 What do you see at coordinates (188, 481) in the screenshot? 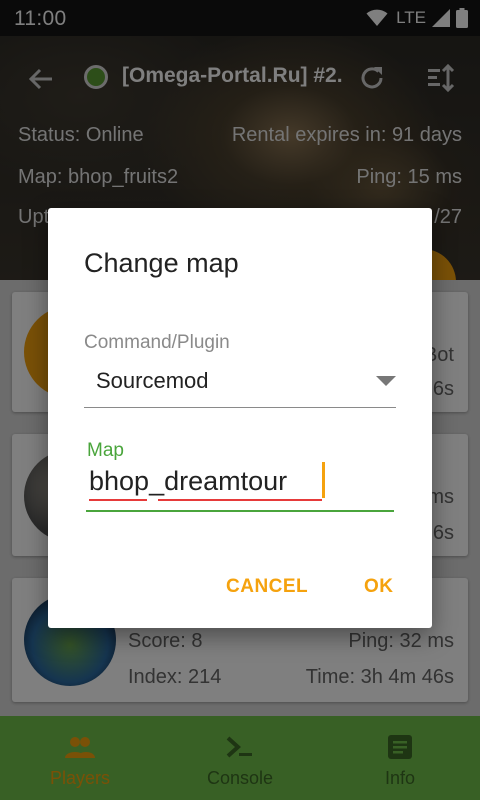
I see `map-input-value: bhop_dreamtour` at bounding box center [188, 481].